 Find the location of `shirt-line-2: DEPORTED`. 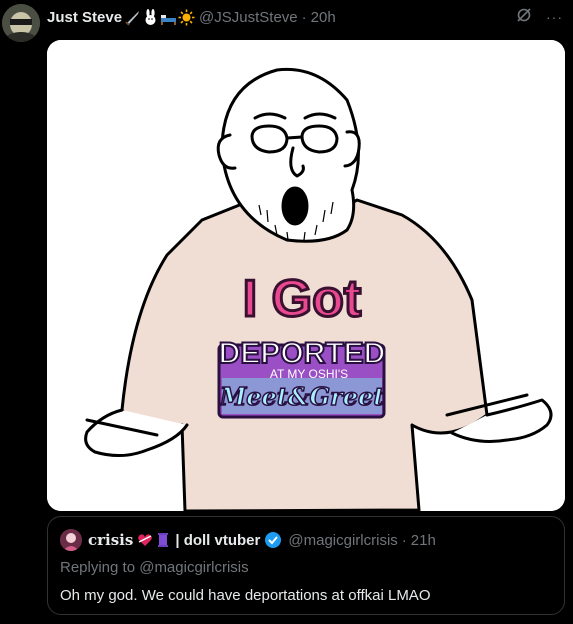

shirt-line-2: DEPORTED is located at coordinates (302, 353).